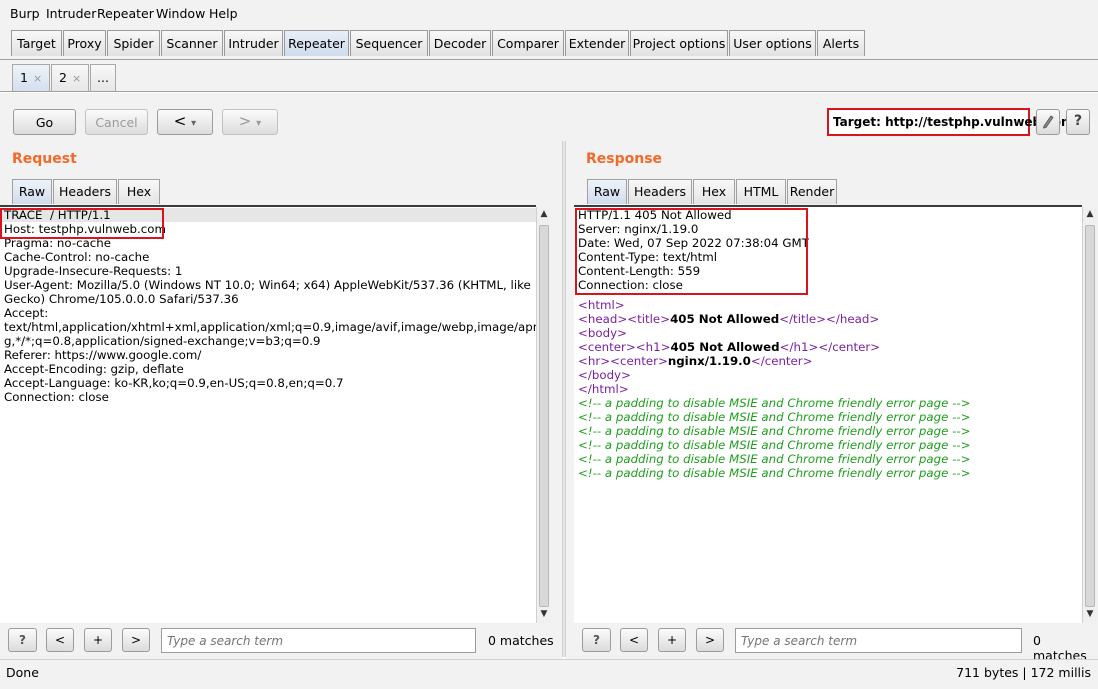 The image size is (1098, 689). What do you see at coordinates (318, 640) in the screenshot?
I see `request-search-input` at bounding box center [318, 640].